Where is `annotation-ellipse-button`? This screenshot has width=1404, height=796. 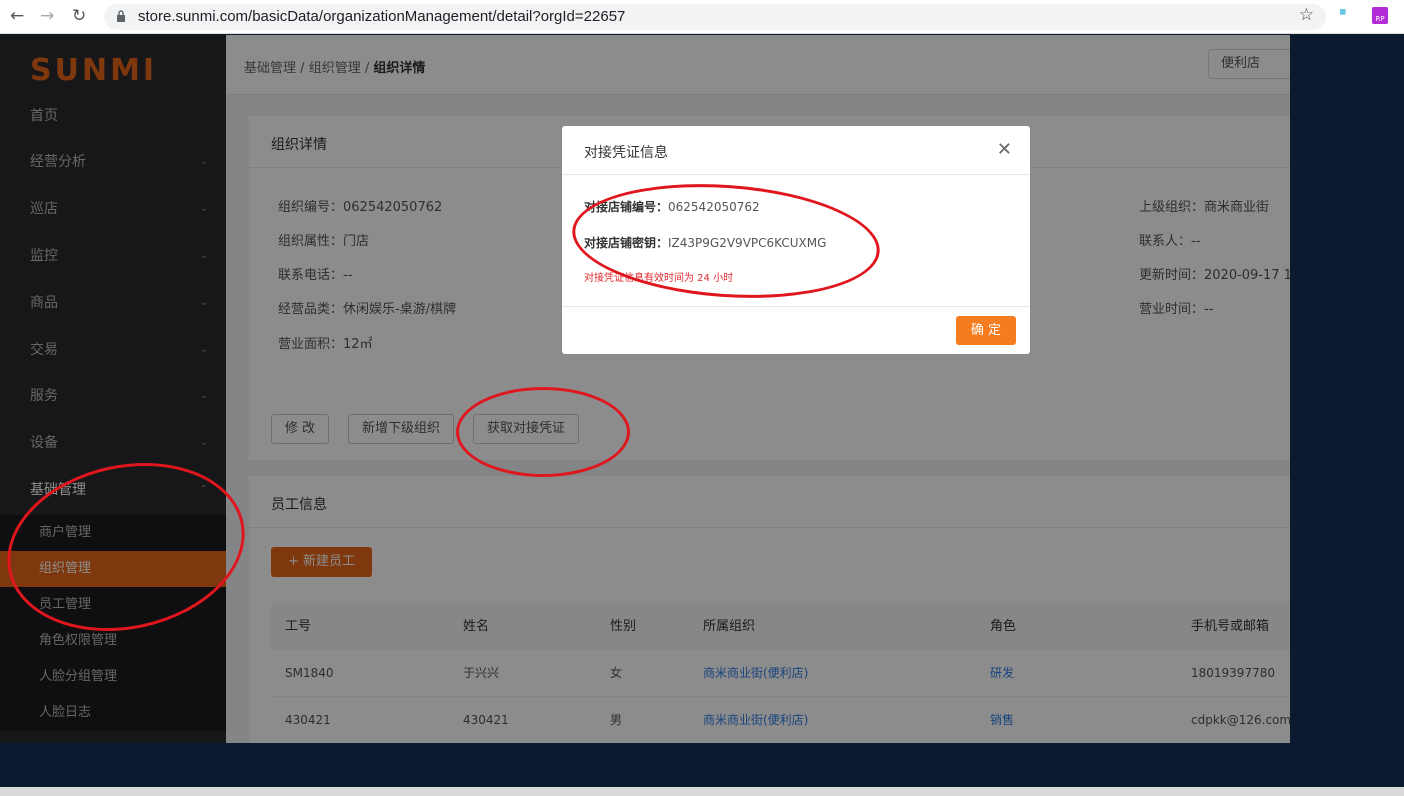 annotation-ellipse-button is located at coordinates (543, 432).